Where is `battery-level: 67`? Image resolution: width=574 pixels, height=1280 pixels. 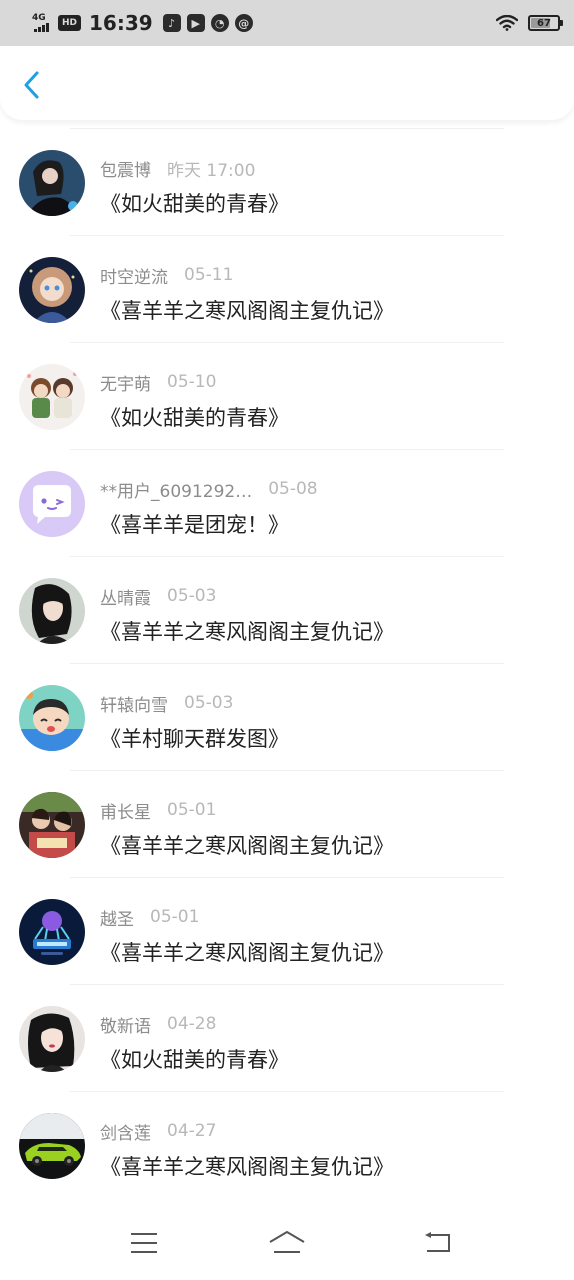 battery-level: 67 is located at coordinates (544, 23).